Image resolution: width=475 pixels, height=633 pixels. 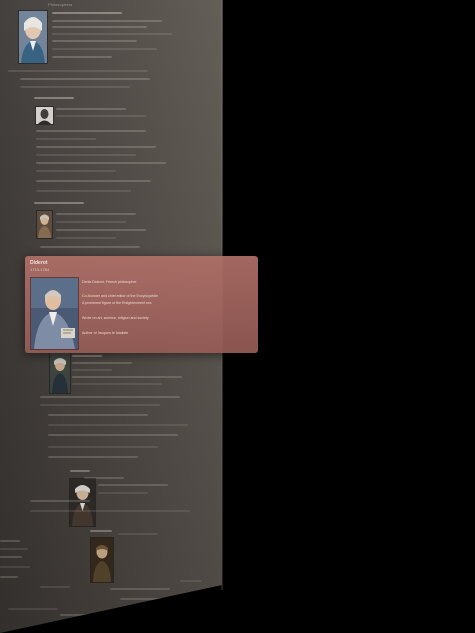 I want to click on portrait-montesquieu, so click(x=60, y=373).